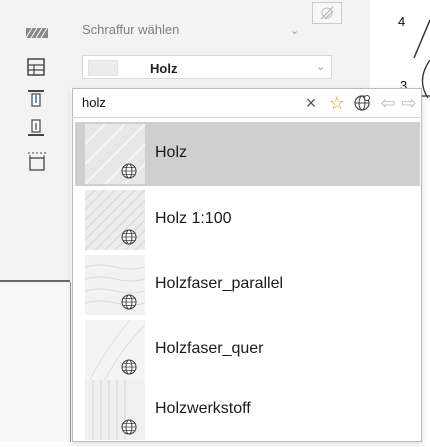 Image resolution: width=430 pixels, height=447 pixels. I want to click on list-item: Holzwerkstoff, so click(247, 410).